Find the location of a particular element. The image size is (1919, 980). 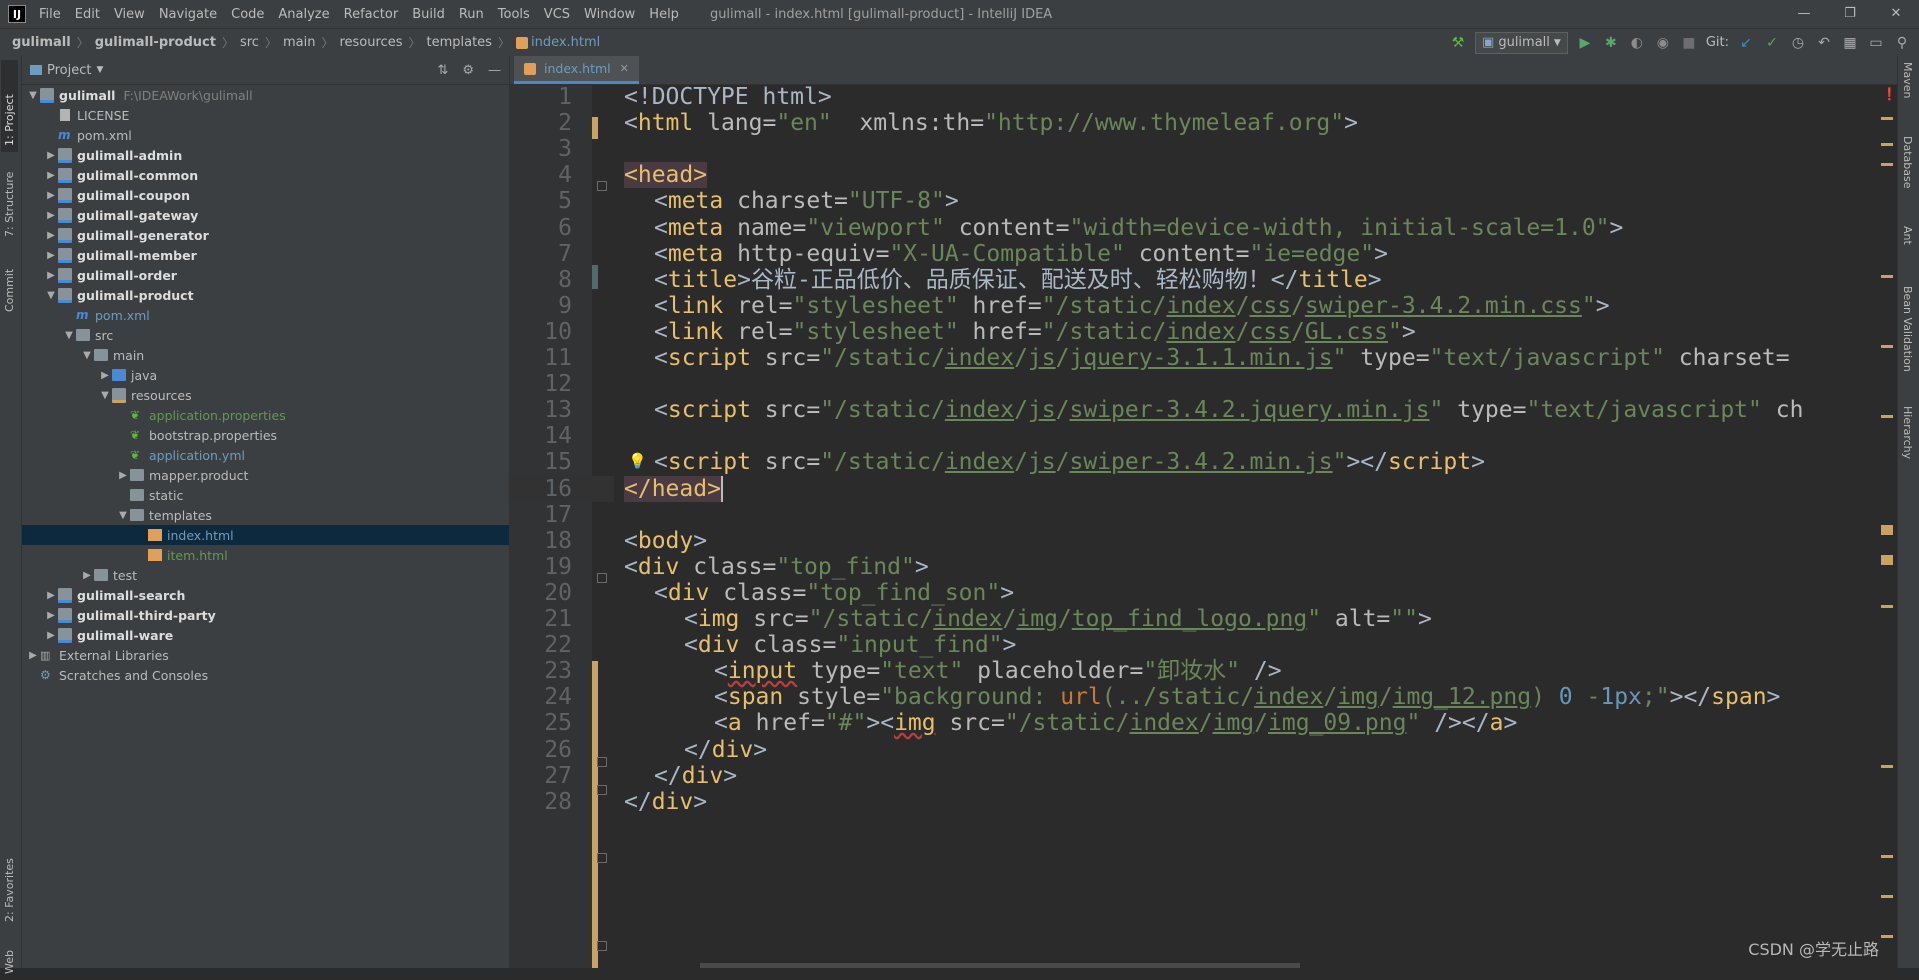

breadcrumb-item: src is located at coordinates (249, 42).